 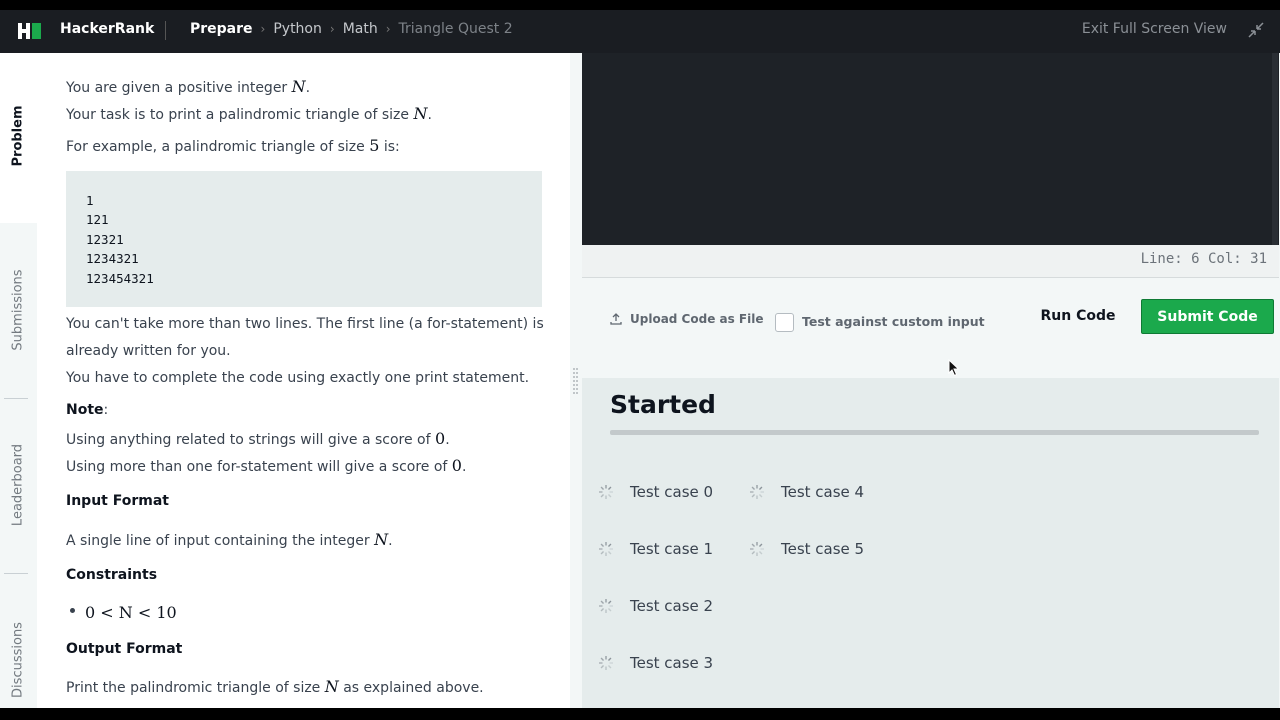 What do you see at coordinates (112, 259) in the screenshot?
I see `code-line: 1234321` at bounding box center [112, 259].